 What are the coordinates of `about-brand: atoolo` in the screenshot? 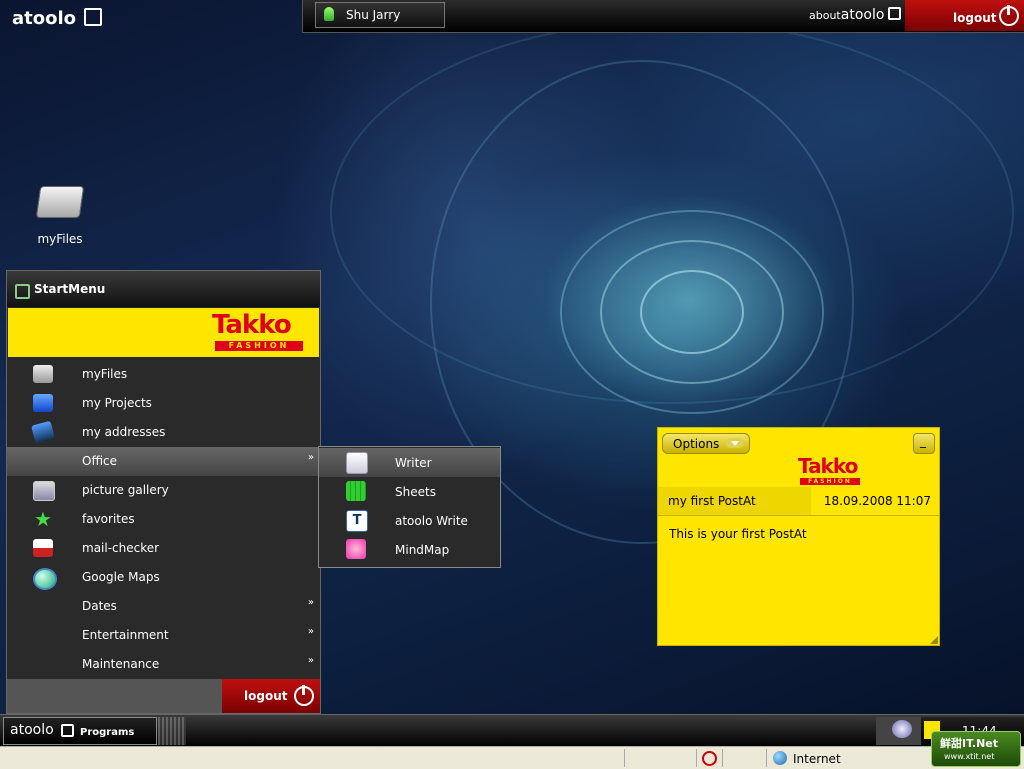 It's located at (862, 15).